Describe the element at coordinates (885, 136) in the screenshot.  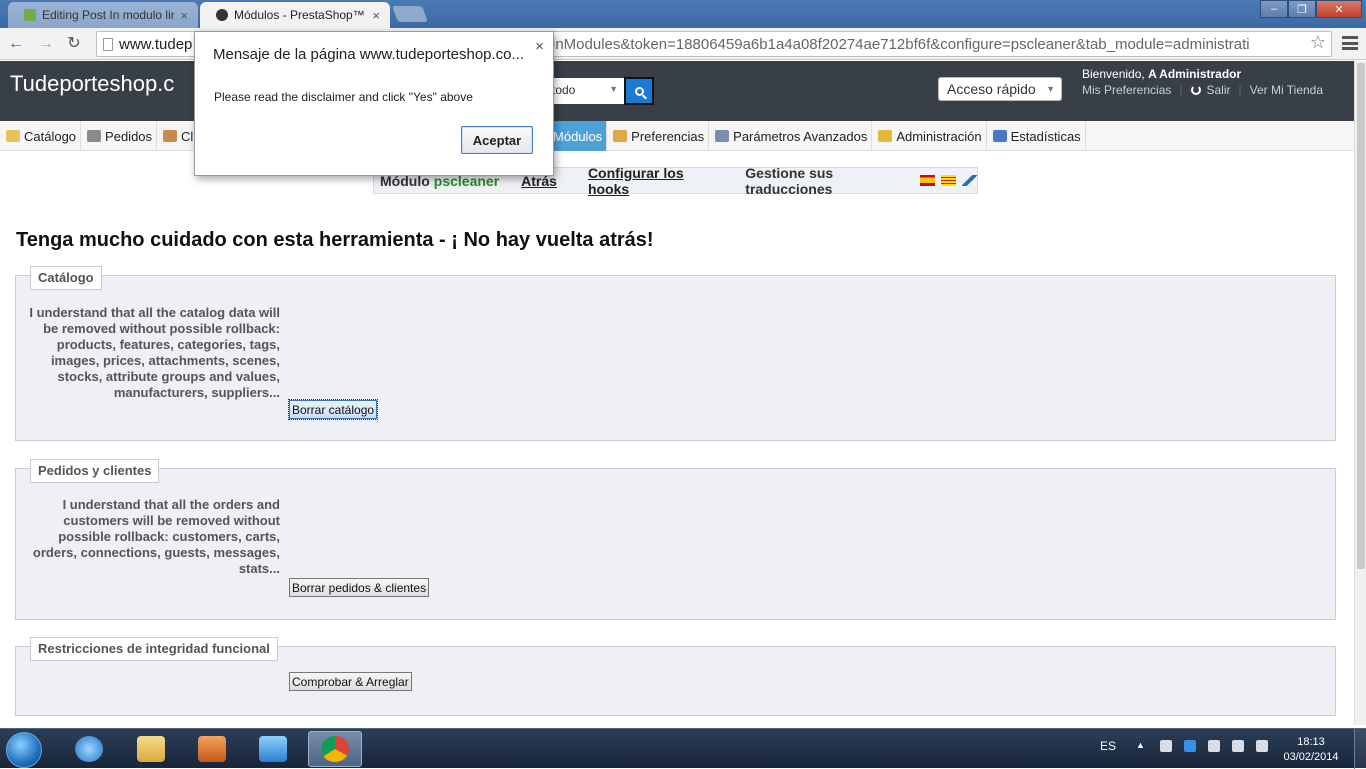
I see `key-icon` at that location.